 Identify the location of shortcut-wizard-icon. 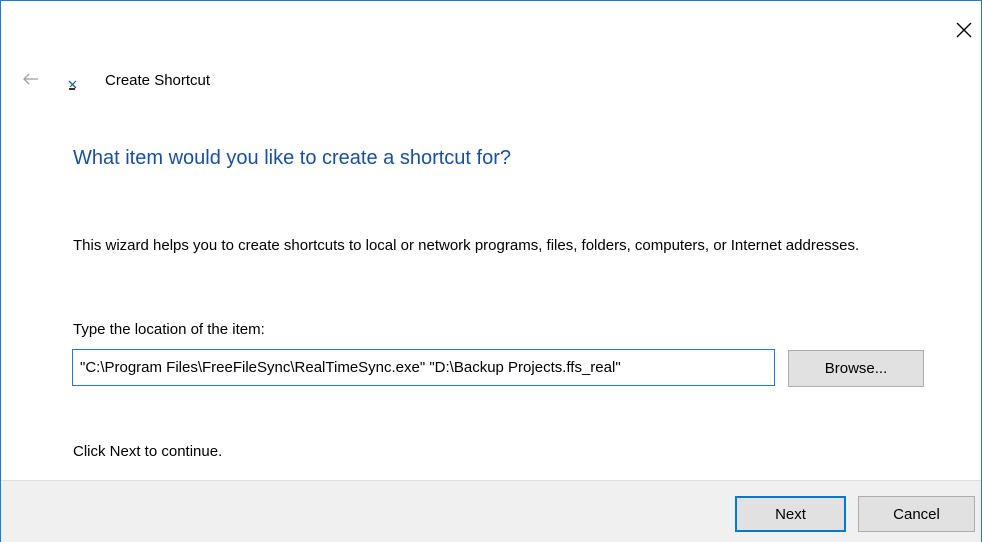
(72, 85).